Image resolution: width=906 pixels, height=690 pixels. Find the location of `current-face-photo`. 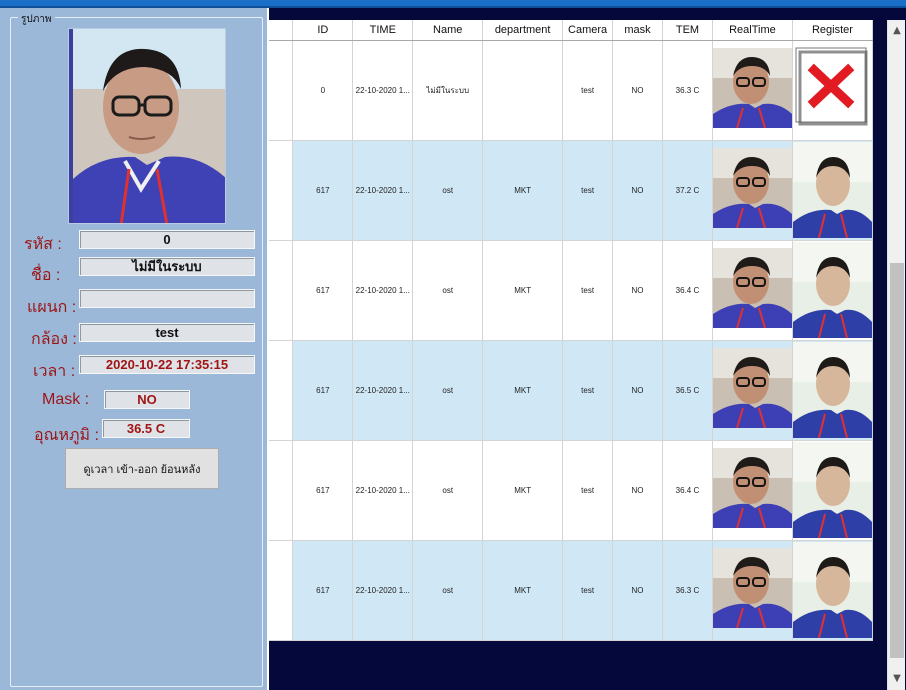

current-face-photo is located at coordinates (147, 126).